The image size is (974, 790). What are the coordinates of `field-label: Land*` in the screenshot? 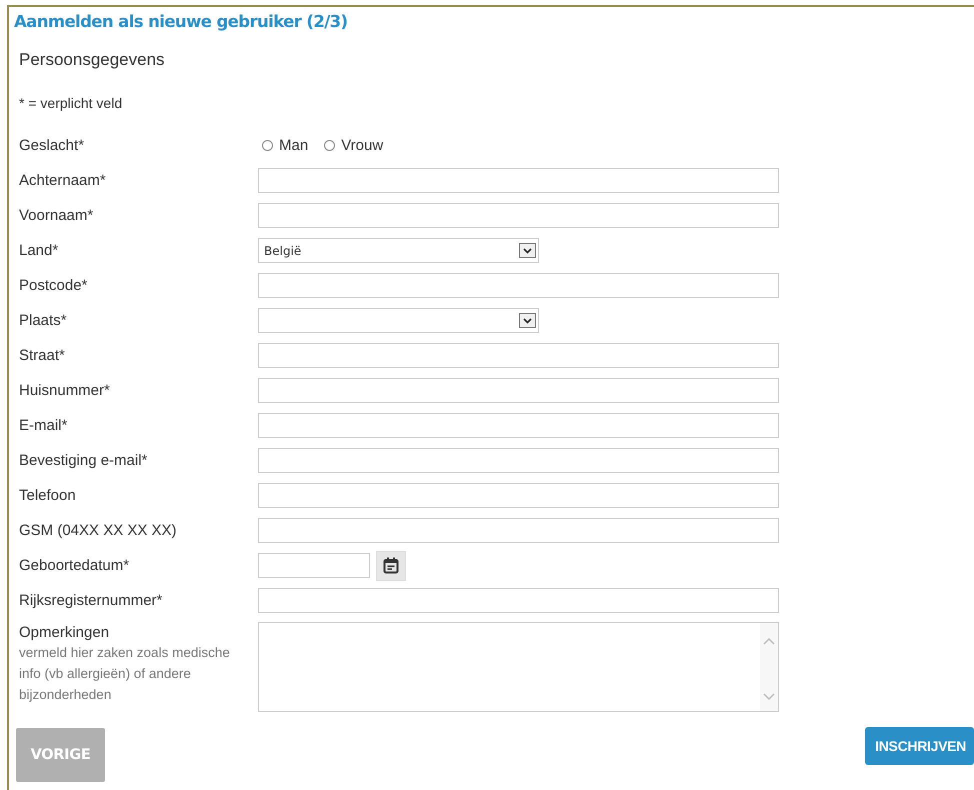 It's located at (39, 251).